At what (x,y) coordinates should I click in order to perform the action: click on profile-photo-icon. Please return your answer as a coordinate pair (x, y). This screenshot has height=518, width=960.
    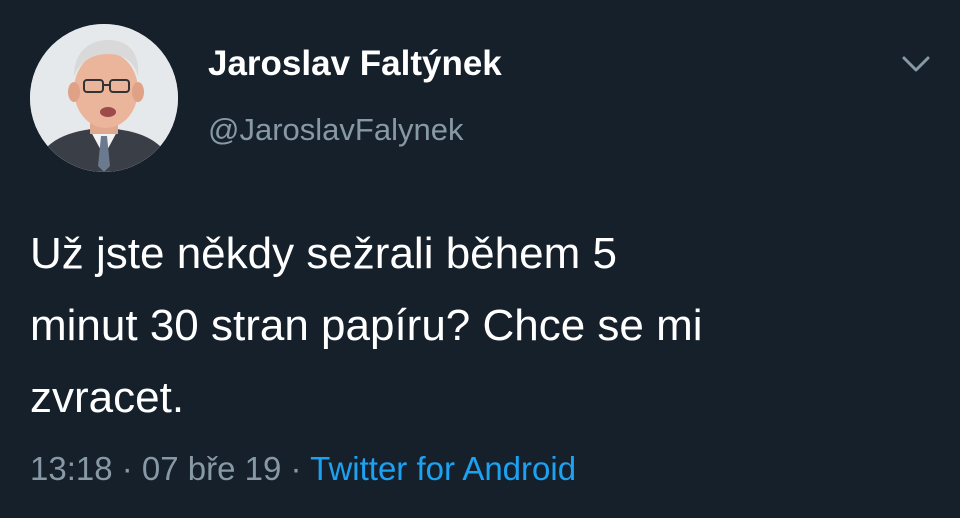
    Looking at the image, I should click on (104, 98).